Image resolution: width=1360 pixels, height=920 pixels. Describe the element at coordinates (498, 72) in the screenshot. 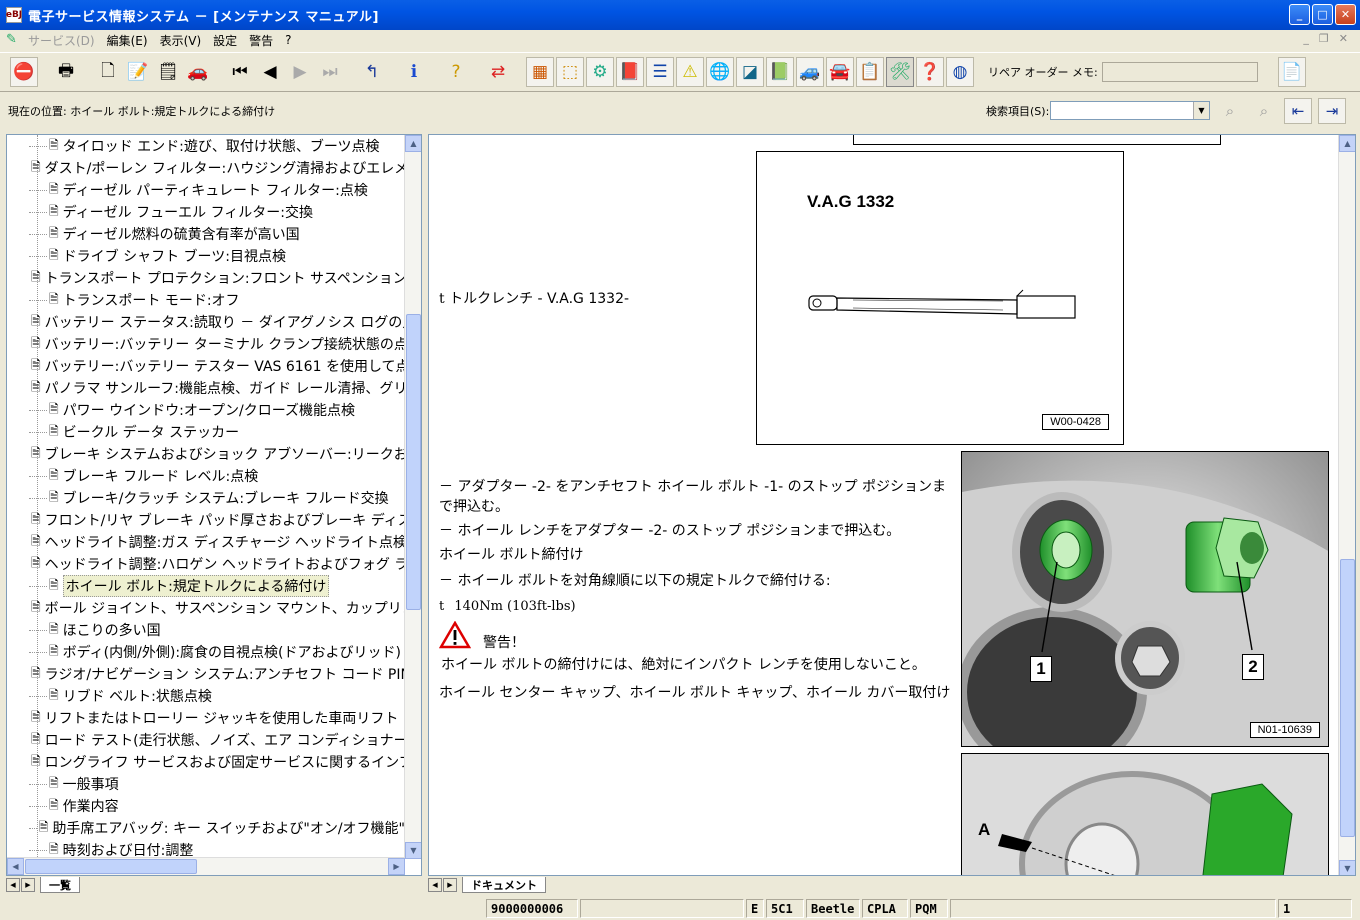

I see `swap-button: ⇄` at that location.